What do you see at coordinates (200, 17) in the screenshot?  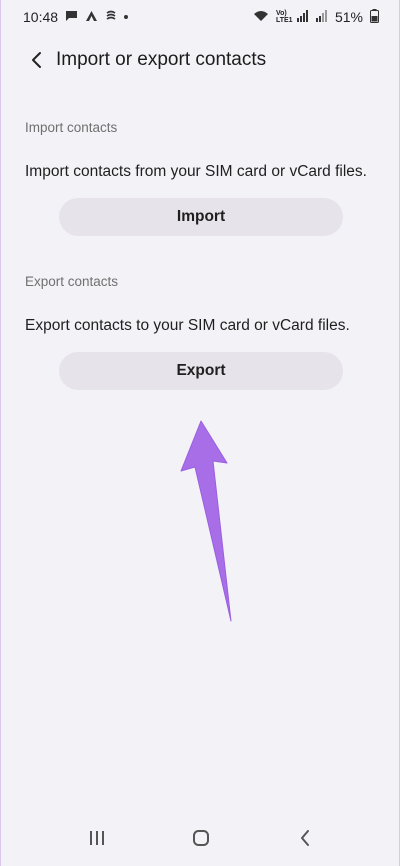 I see `status-bar: 10:48 Vo) LTE1 51%` at bounding box center [200, 17].